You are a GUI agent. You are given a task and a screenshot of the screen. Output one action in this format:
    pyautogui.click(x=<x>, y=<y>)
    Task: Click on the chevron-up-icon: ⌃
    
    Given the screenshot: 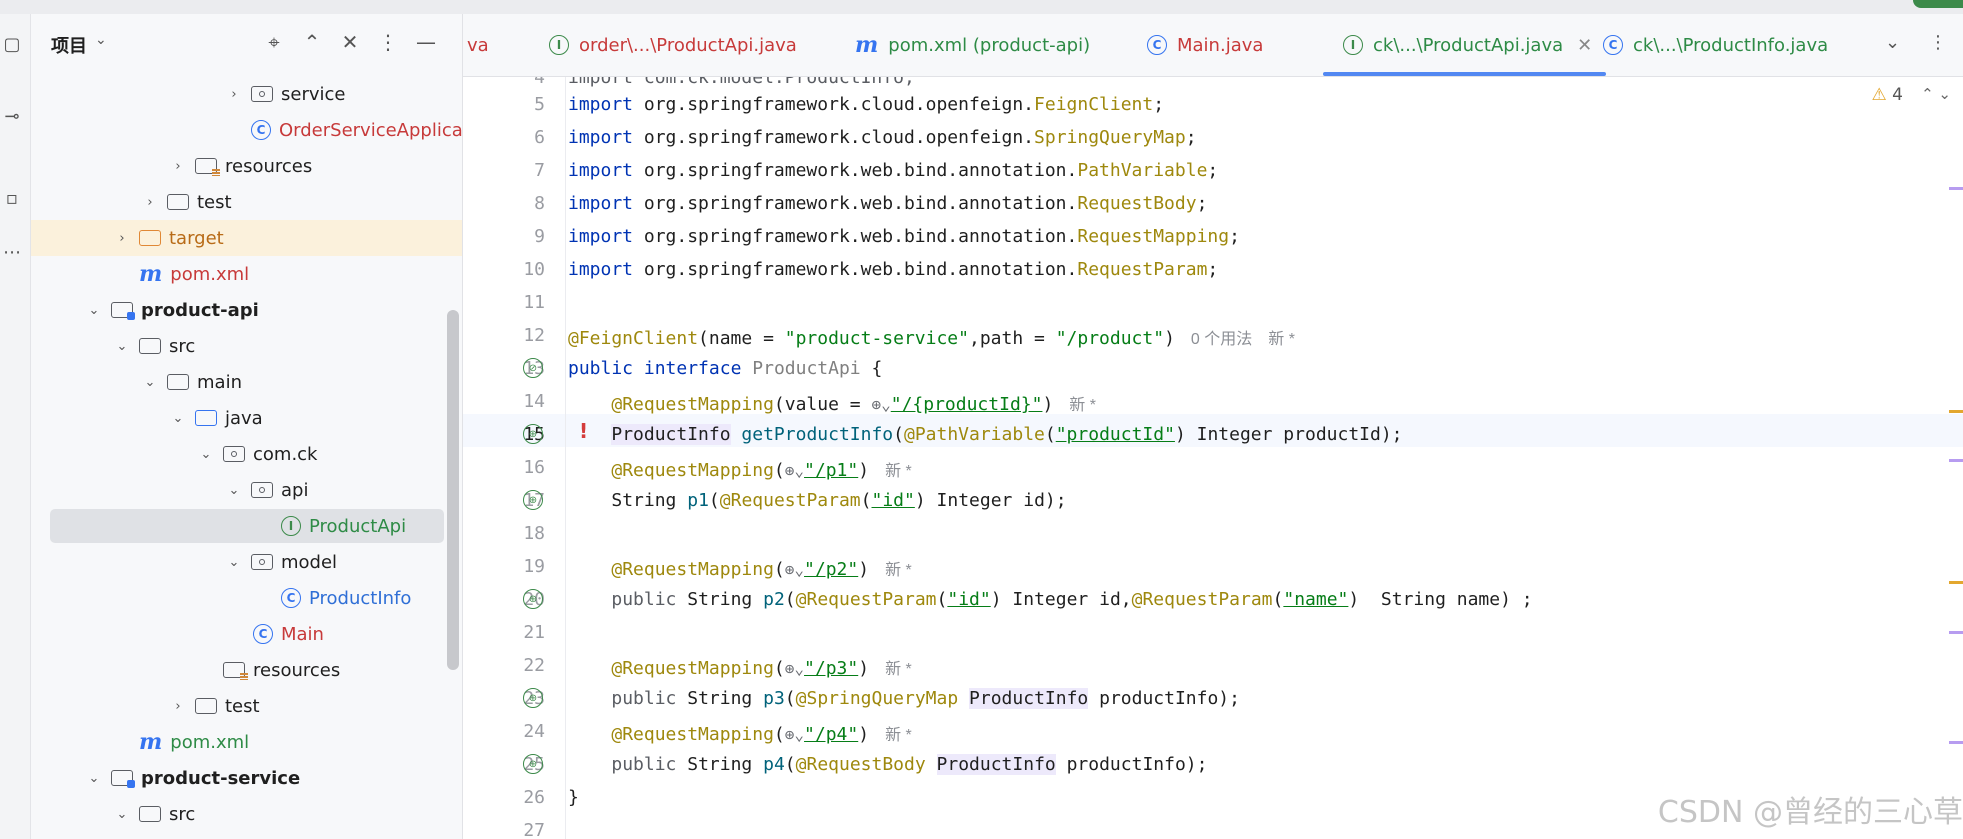 What is the action you would take?
    pyautogui.click(x=1927, y=94)
    